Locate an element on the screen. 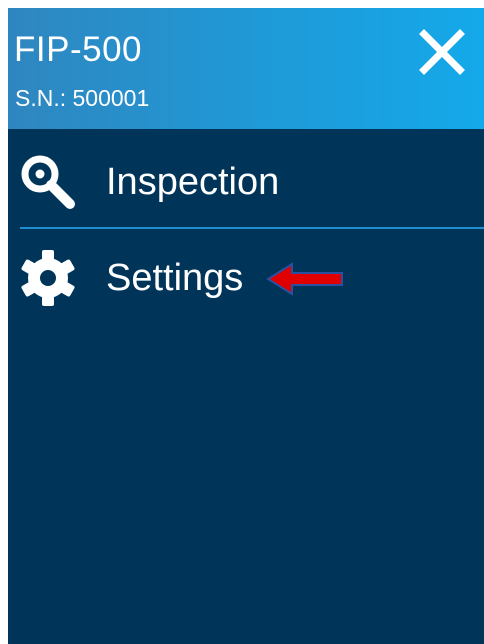  menu-item-label: Settings is located at coordinates (175, 278).